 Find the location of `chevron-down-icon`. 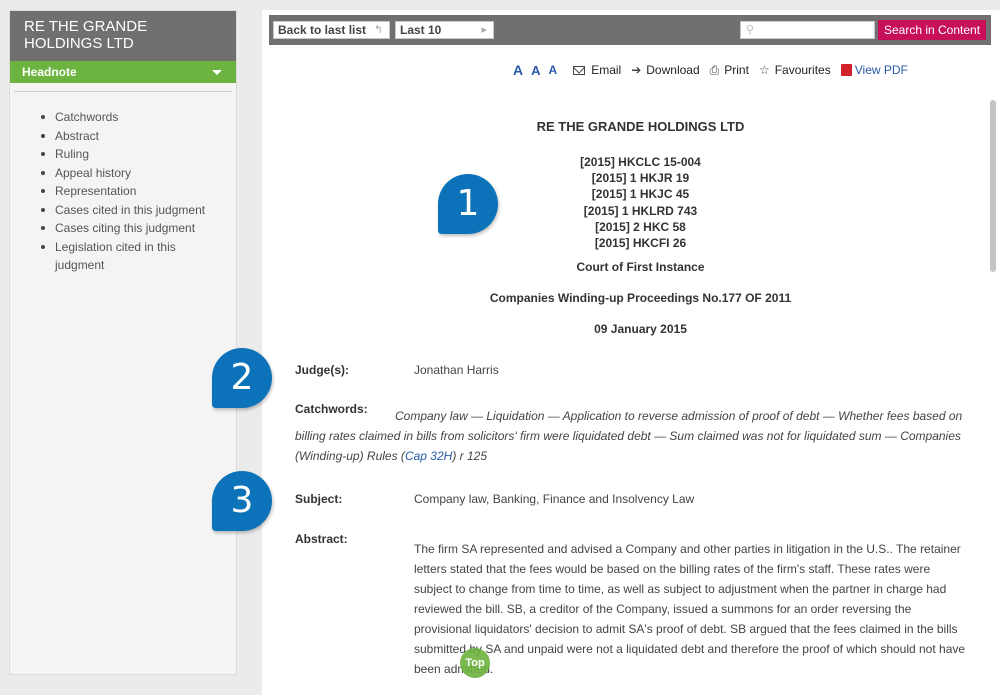

chevron-down-icon is located at coordinates (217, 72).